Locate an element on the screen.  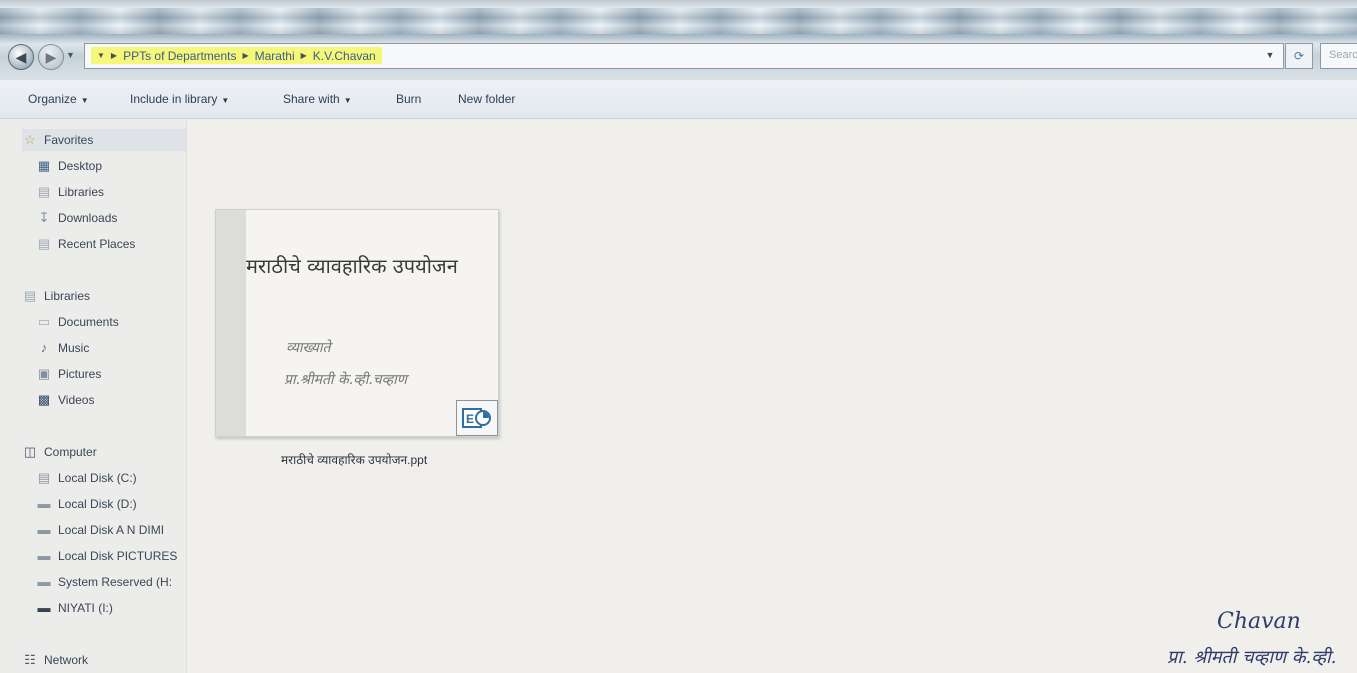
sidebar-item-label: Local Disk PICTURES is located at coordinates (118, 556).